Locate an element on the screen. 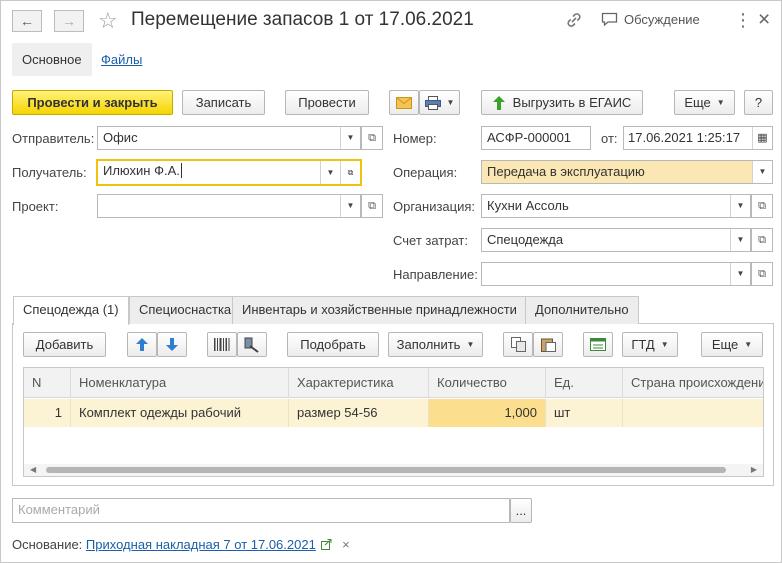 This screenshot has height=563, width=782. column-header-characteristic: Характеристика is located at coordinates (359, 383).